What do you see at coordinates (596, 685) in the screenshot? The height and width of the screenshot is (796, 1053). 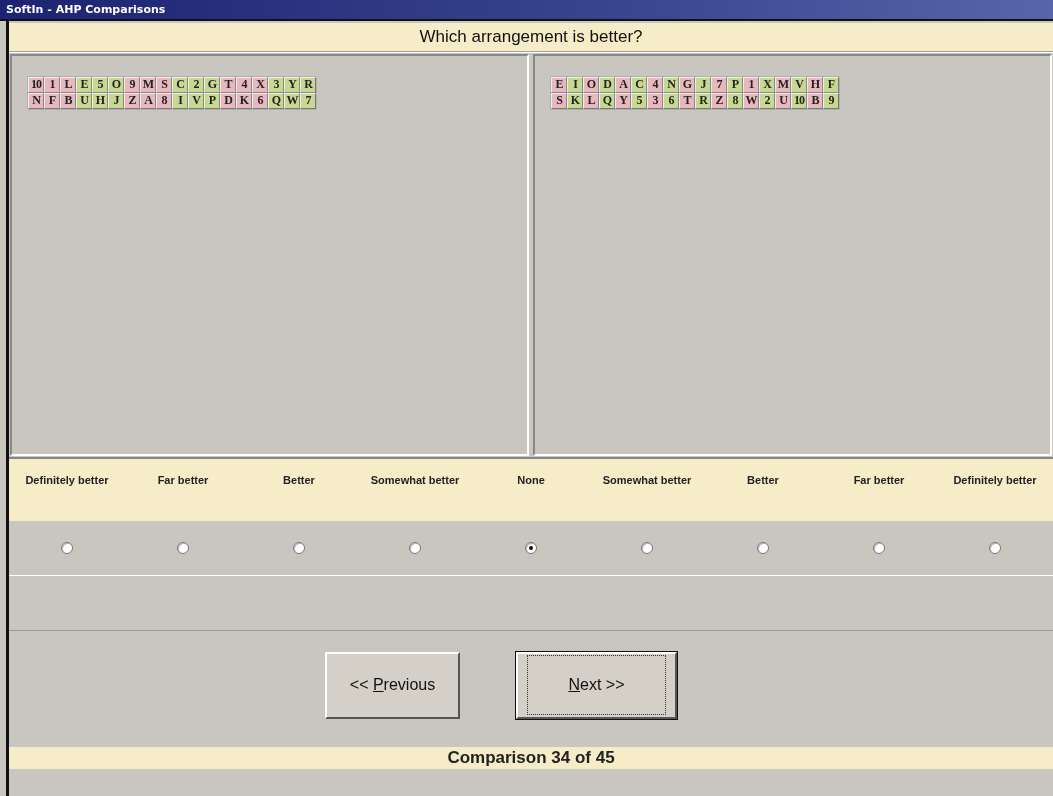 I see `next-button: Next >>` at bounding box center [596, 685].